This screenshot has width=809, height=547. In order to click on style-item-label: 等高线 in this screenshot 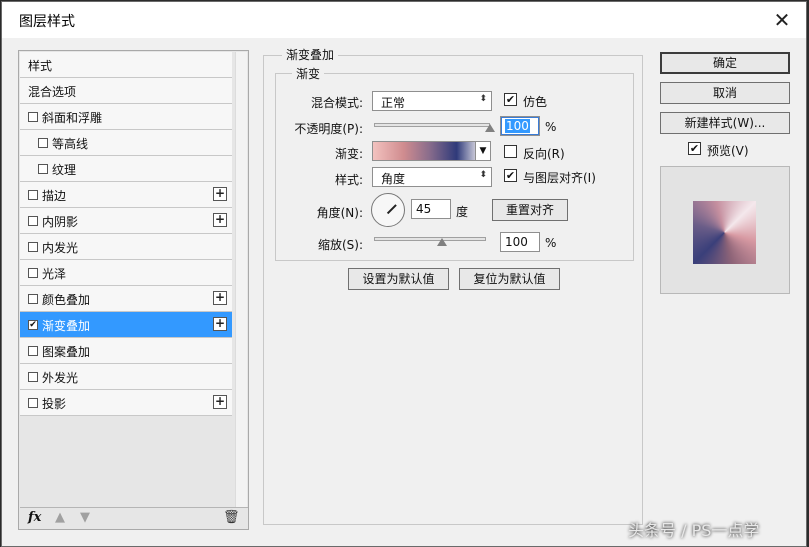, I will do `click(70, 144)`.